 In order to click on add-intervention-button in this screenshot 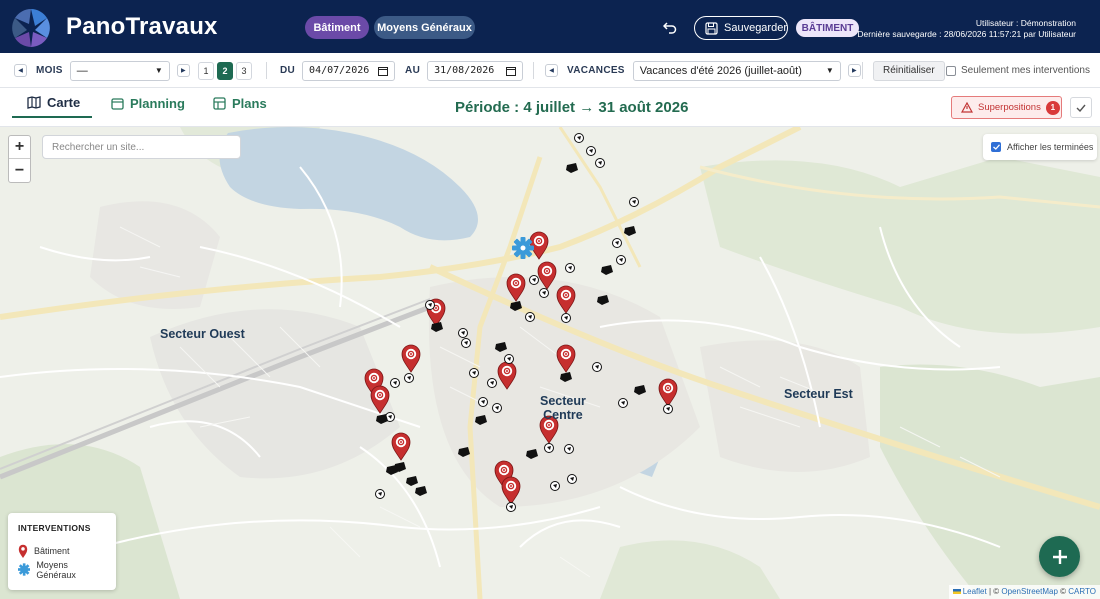, I will do `click(1059, 556)`.